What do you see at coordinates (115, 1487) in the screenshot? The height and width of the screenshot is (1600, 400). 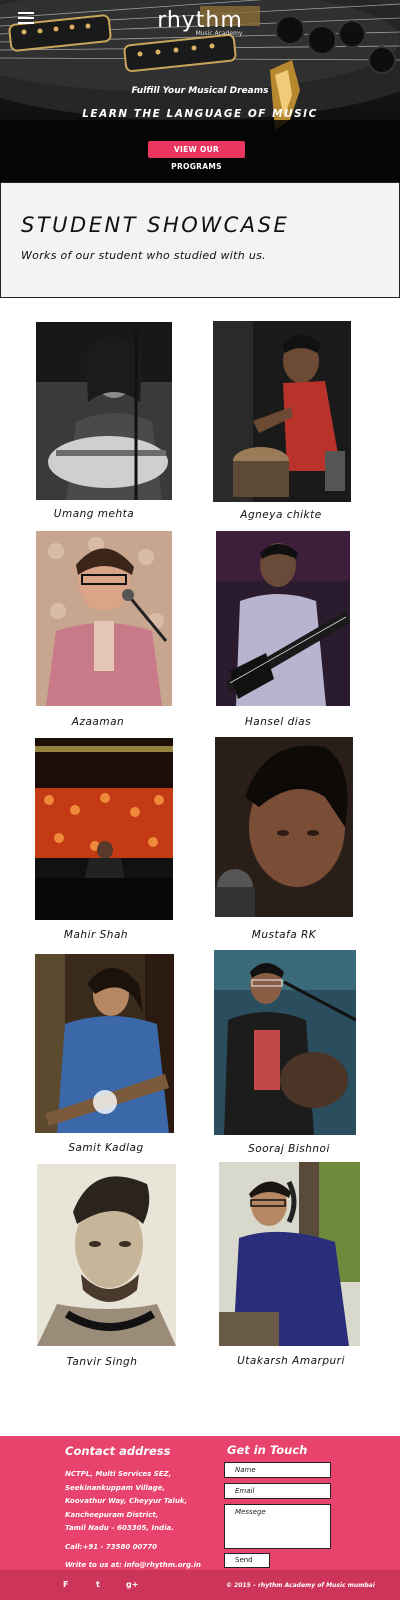 I see `address-line: Seekinankuppam Village,` at bounding box center [115, 1487].